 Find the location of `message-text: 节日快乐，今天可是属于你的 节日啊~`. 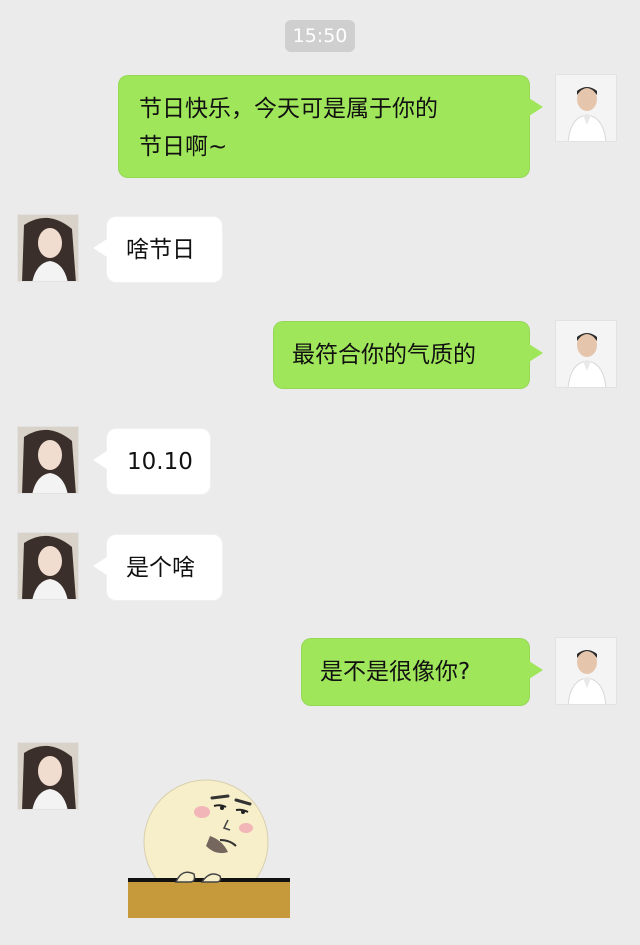

message-text: 节日快乐，今天可是属于你的 节日啊~ is located at coordinates (288, 128).